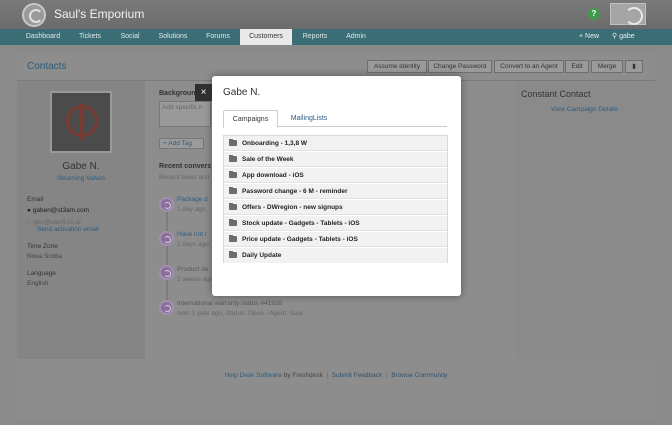 This screenshot has height=425, width=672. I want to click on timeline-meta: 2 weeks ago, so click(195, 279).